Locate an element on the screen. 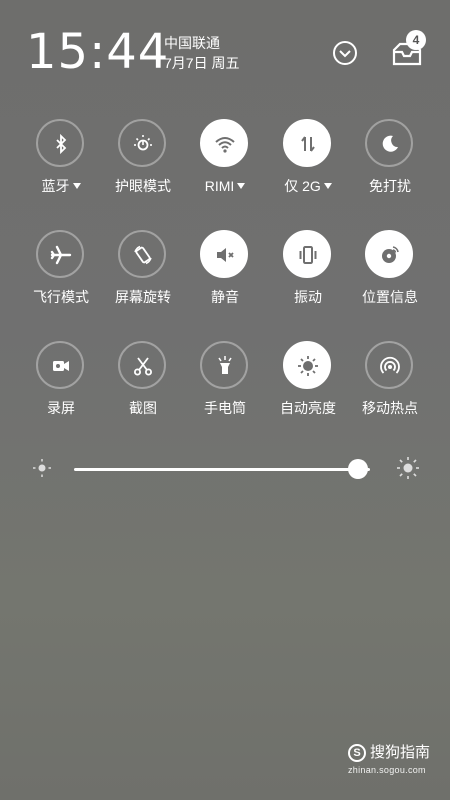 Image resolution: width=450 pixels, height=800 pixels. tile-bluetooth: 蓝牙 is located at coordinates (61, 159).